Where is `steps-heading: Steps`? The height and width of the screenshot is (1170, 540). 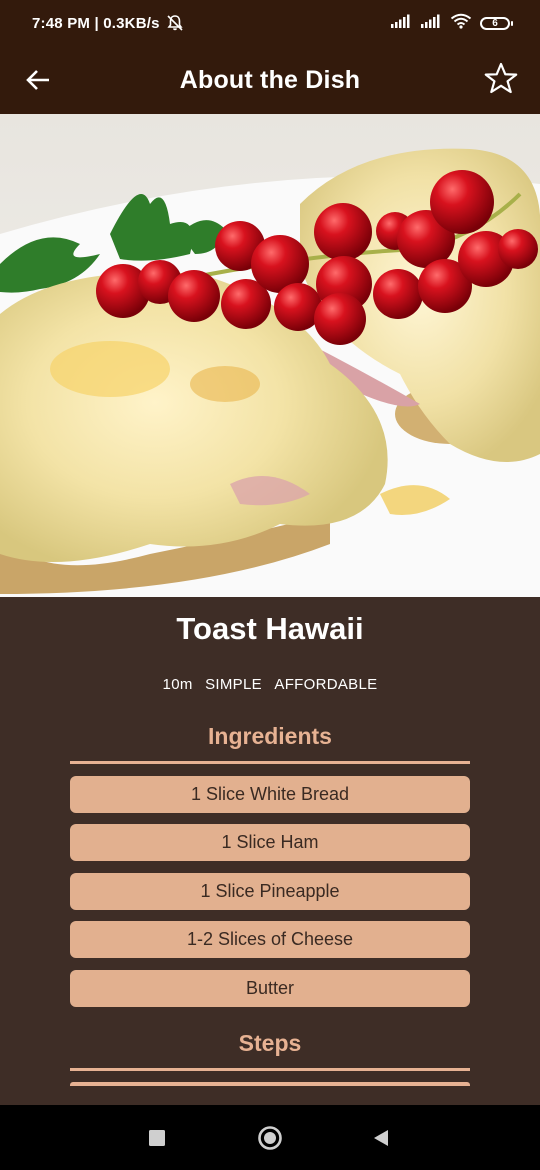
steps-heading: Steps is located at coordinates (270, 1043).